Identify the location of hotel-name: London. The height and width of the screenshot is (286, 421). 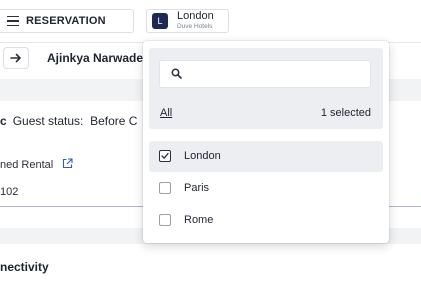
(195, 16).